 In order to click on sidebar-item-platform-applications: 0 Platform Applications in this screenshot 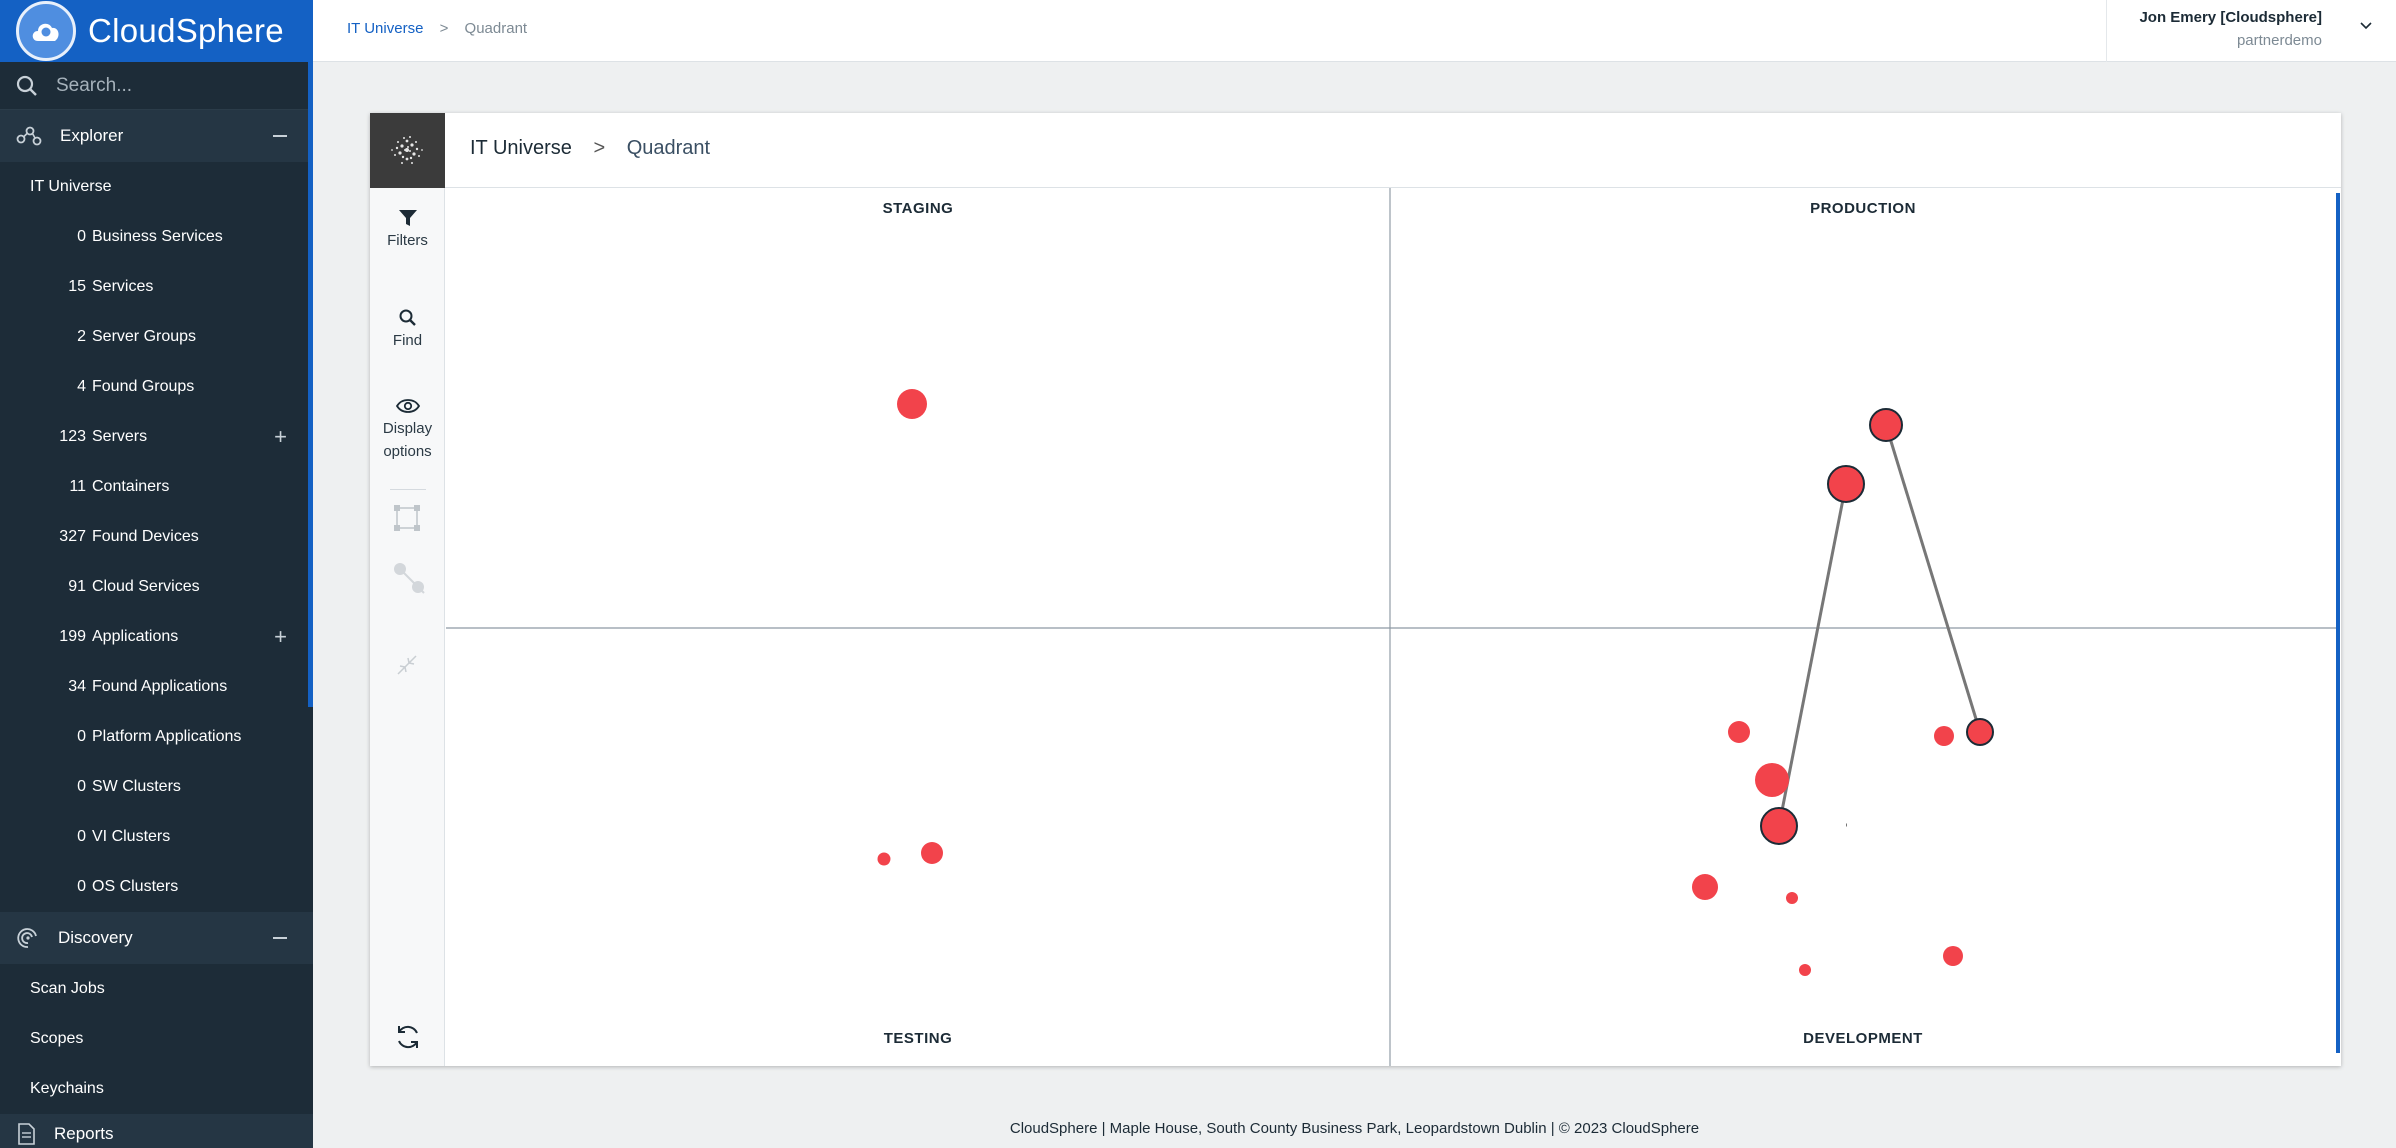, I will do `click(156, 737)`.